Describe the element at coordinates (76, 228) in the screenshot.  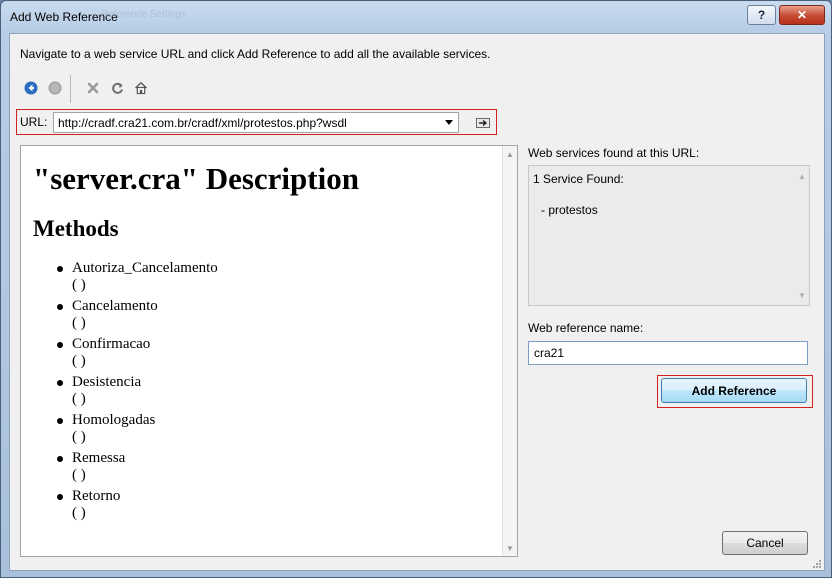
I see `methods-heading: Methods` at that location.